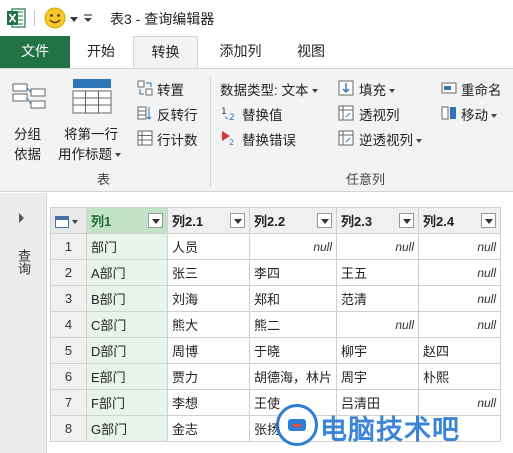 The width and height of the screenshot is (513, 453). I want to click on table-cell: 郑和, so click(293, 298).